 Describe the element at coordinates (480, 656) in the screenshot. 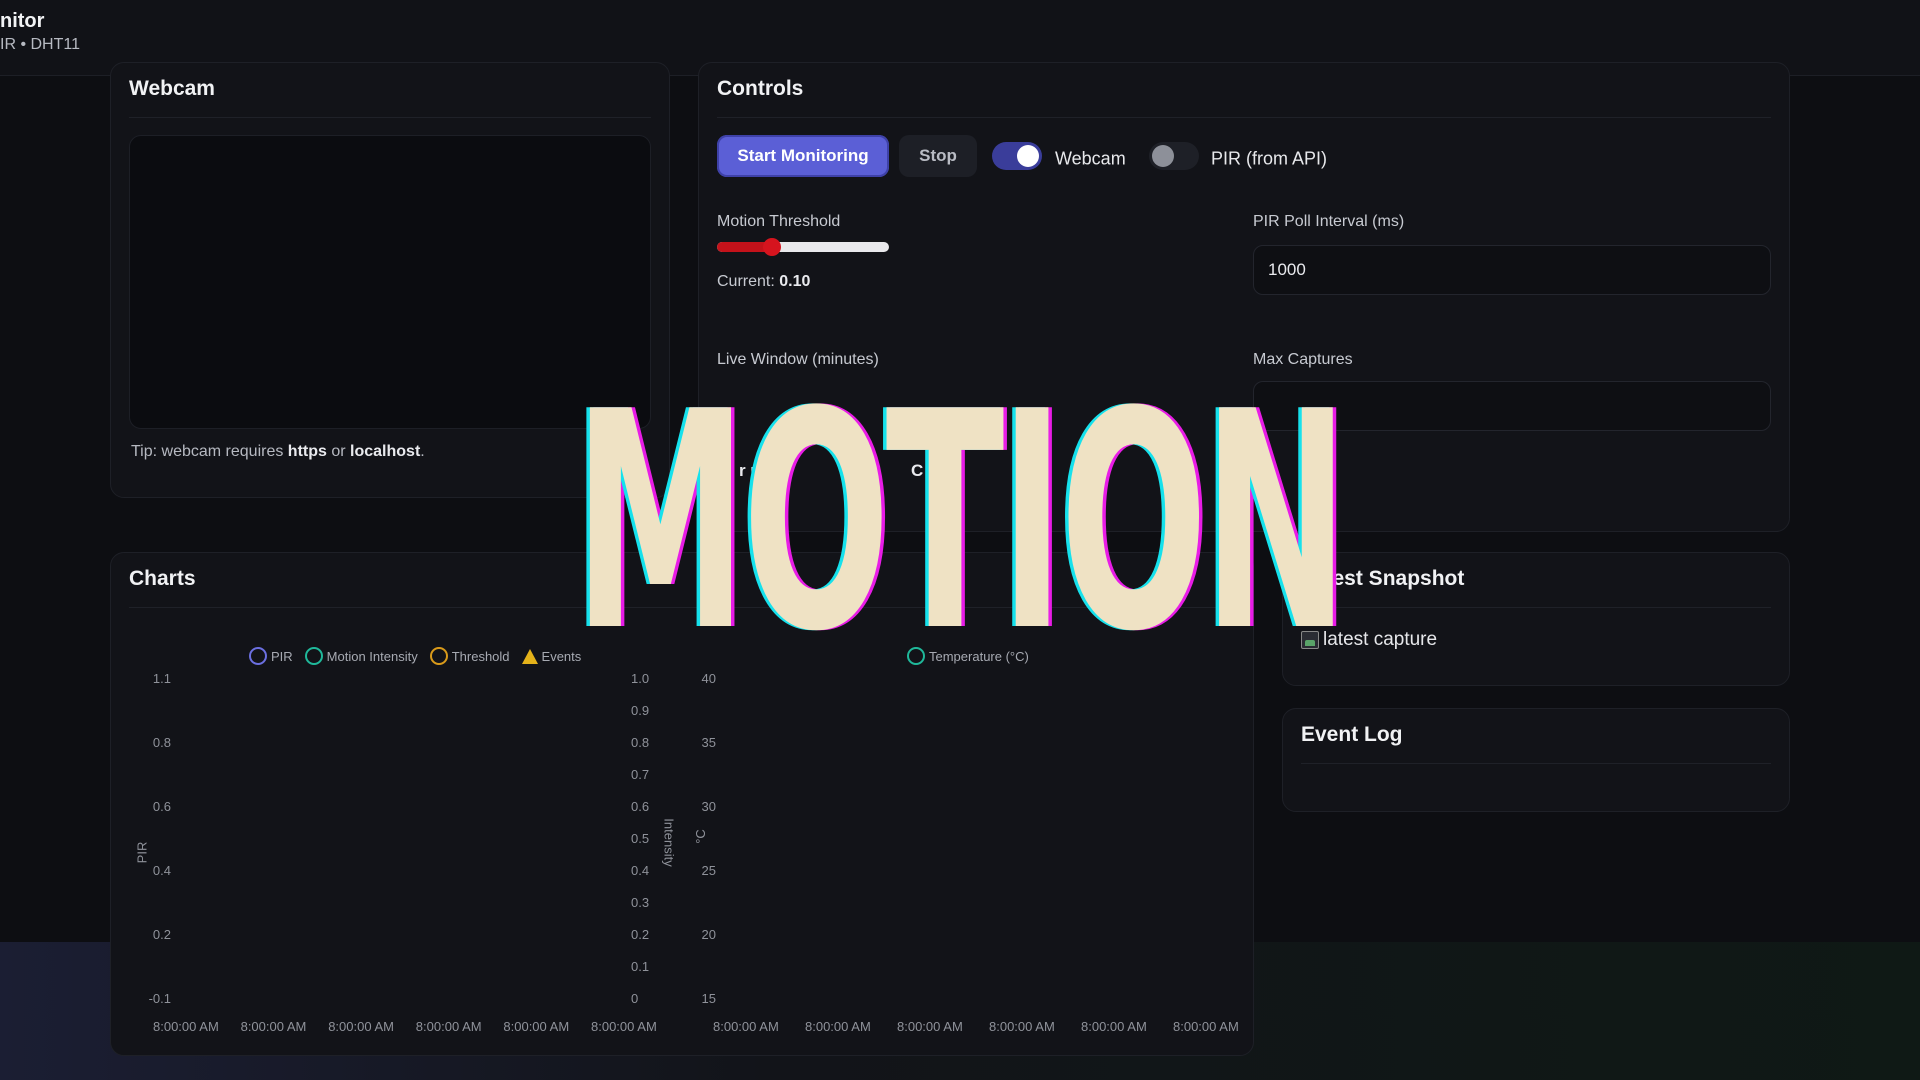

I see `legend-label: Threshold` at that location.